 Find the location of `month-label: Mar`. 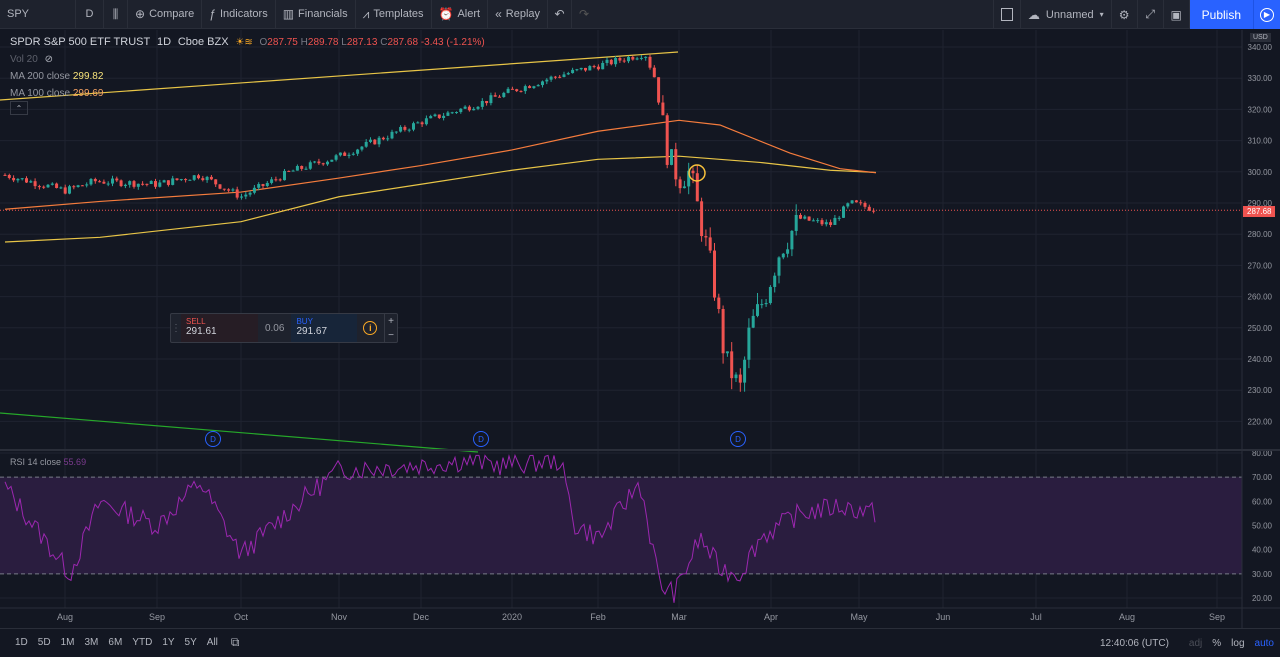

month-label: Mar is located at coordinates (679, 617).